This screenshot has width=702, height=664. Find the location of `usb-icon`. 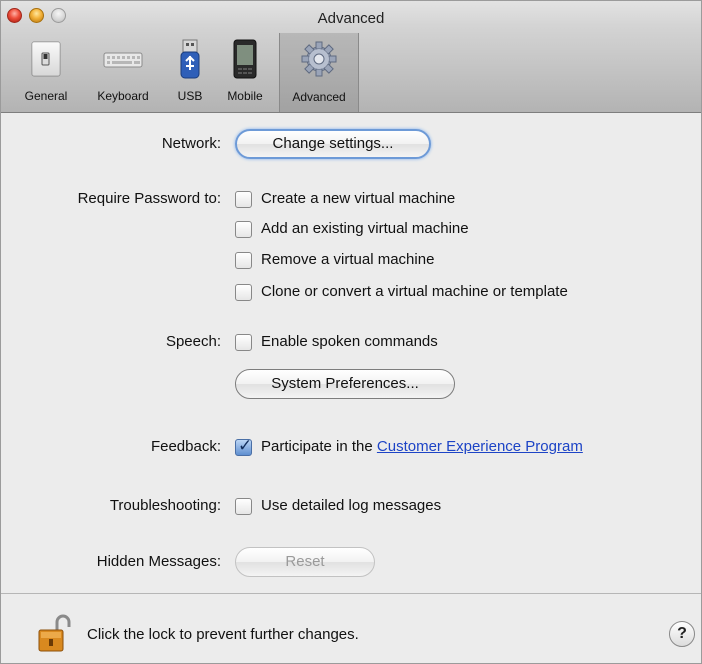

usb-icon is located at coordinates (190, 59).